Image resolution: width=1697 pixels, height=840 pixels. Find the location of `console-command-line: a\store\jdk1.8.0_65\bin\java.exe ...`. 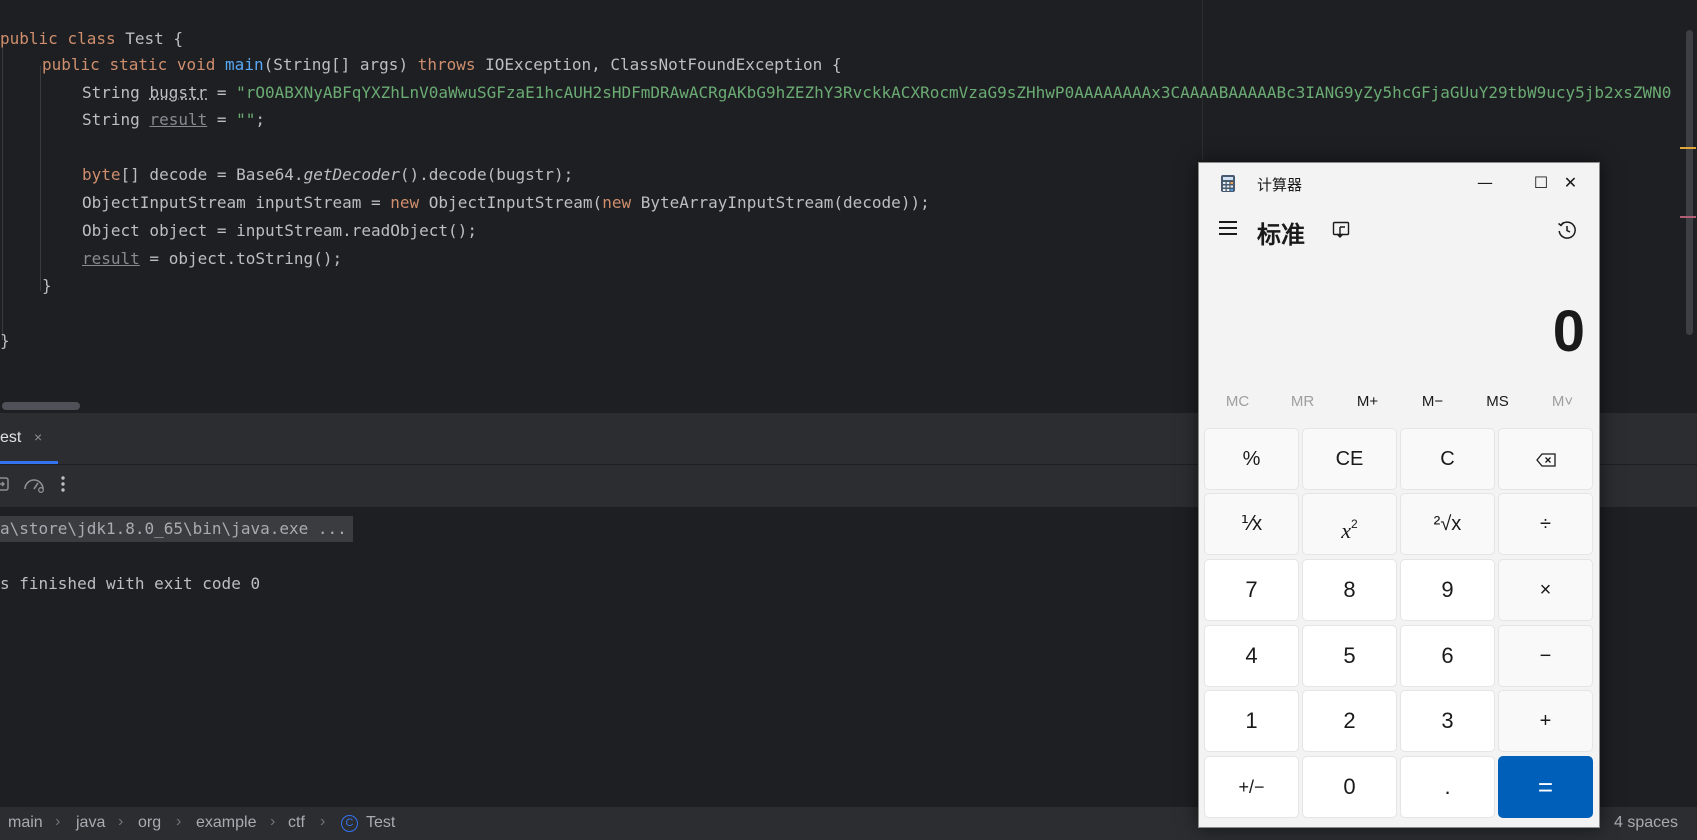

console-command-line: a\store\jdk1.8.0_65\bin\java.exe ... is located at coordinates (176, 529).